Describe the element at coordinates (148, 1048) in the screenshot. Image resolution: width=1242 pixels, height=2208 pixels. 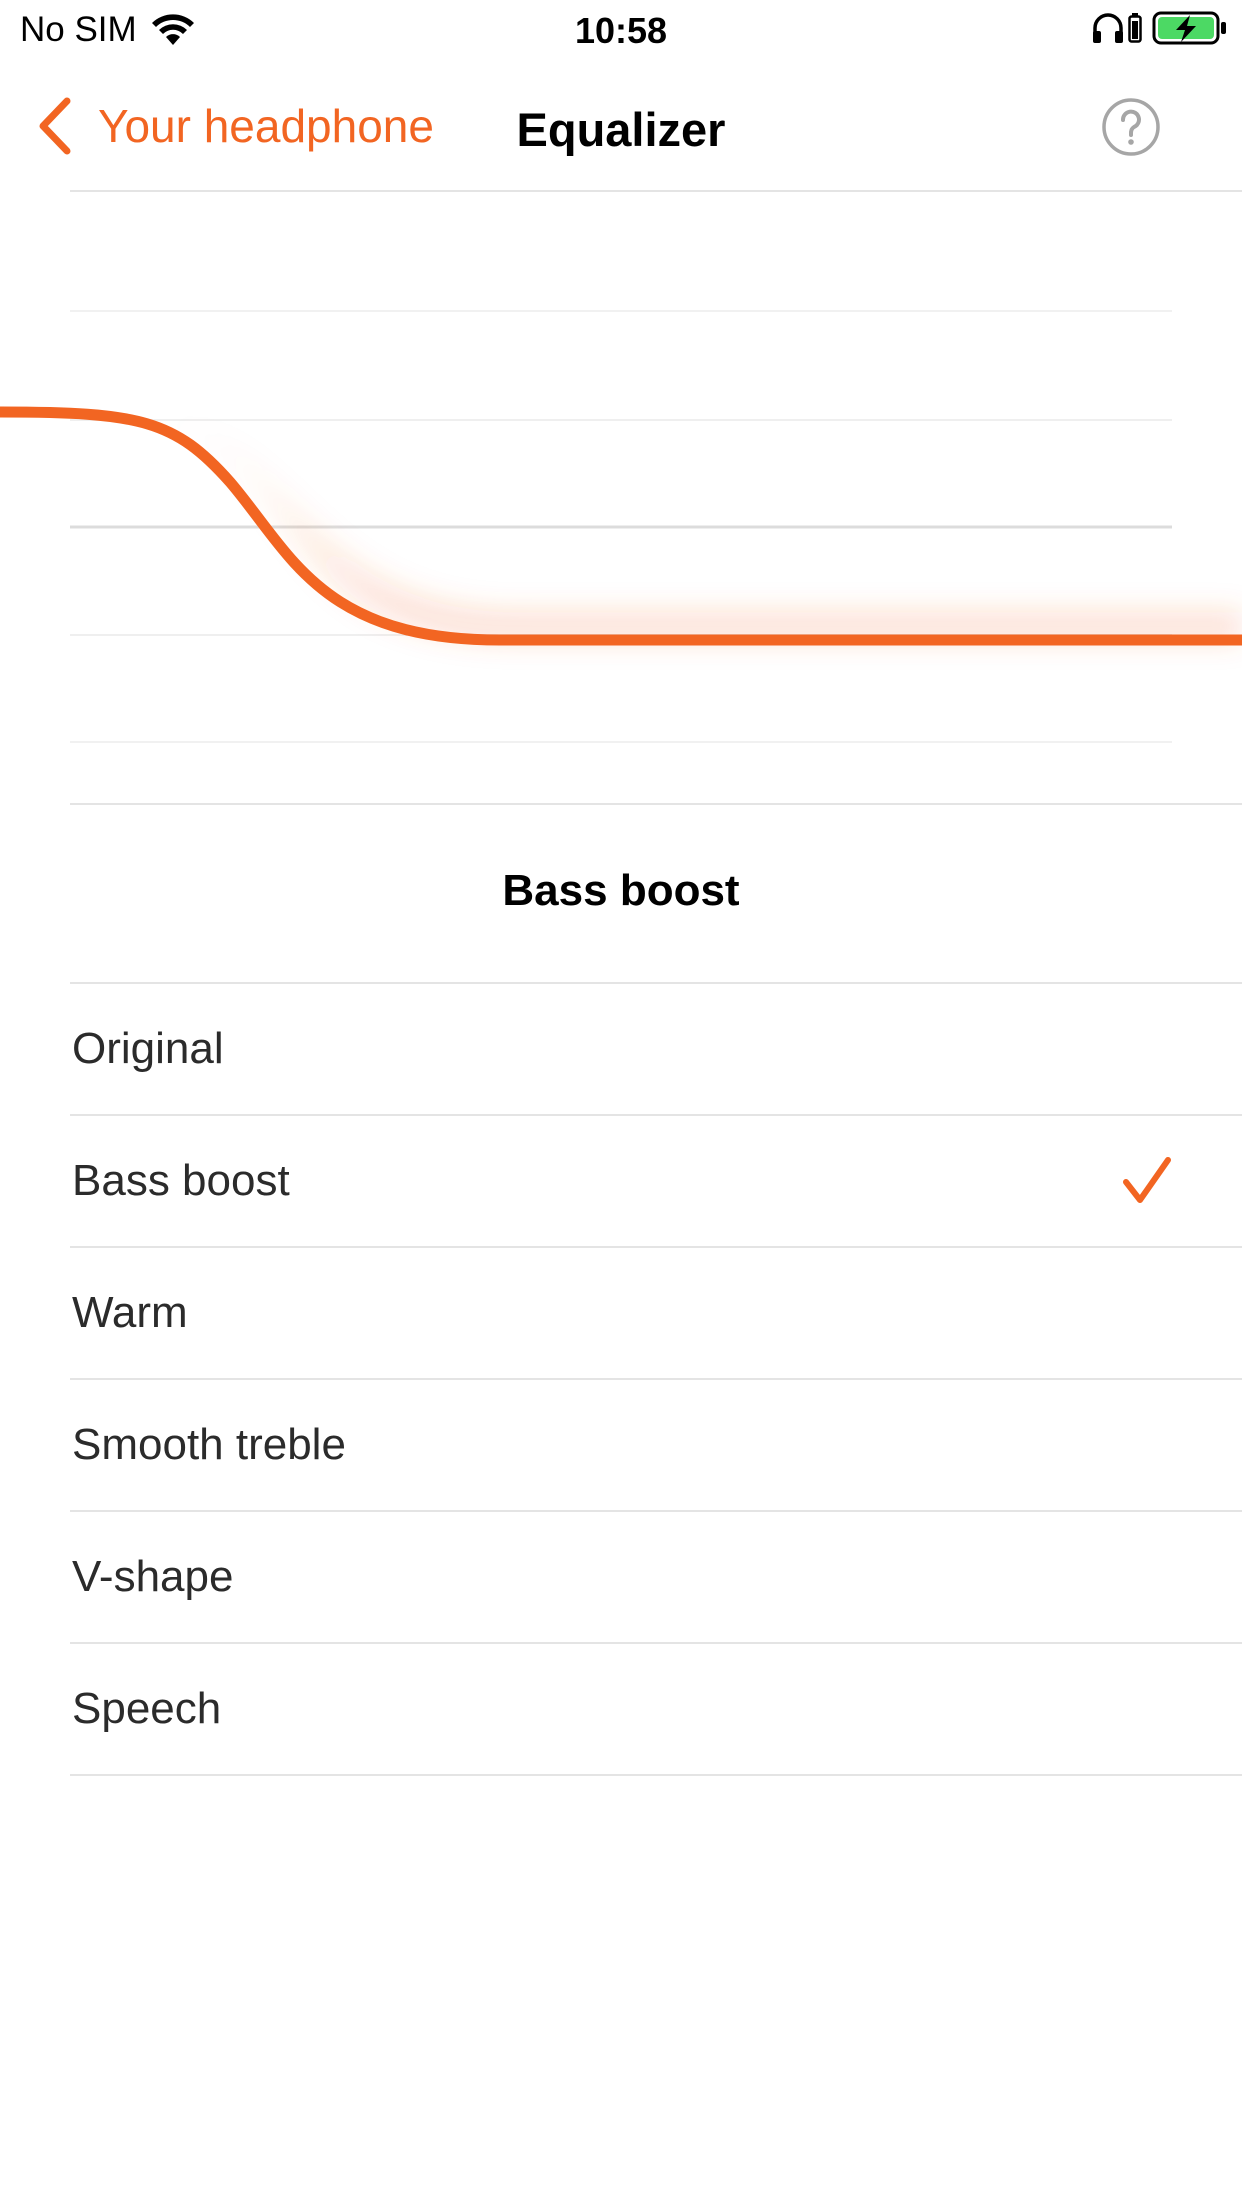
I see `preset-label: Original` at that location.